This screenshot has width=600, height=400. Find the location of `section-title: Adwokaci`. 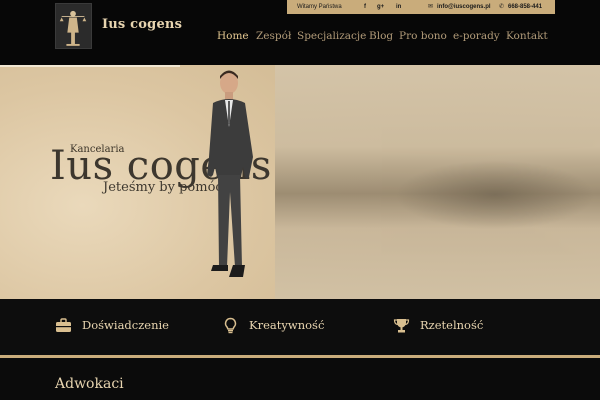

section-title: Adwokaci is located at coordinates (89, 384).